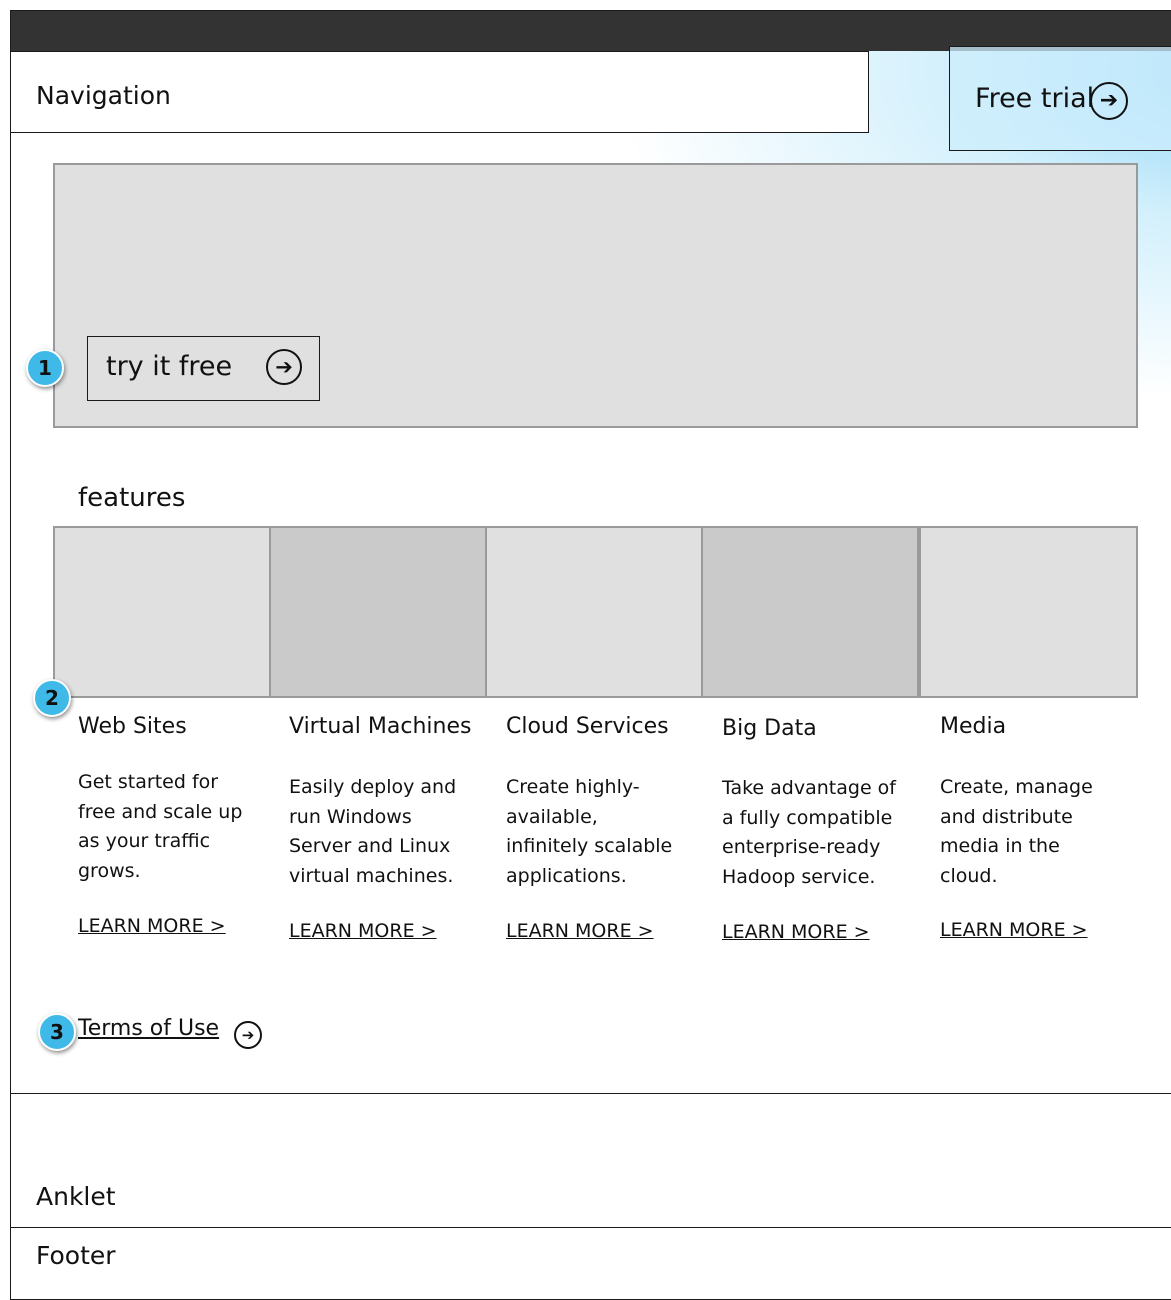 The width and height of the screenshot is (1171, 1300). I want to click on feature-title-media: Media, so click(973, 726).